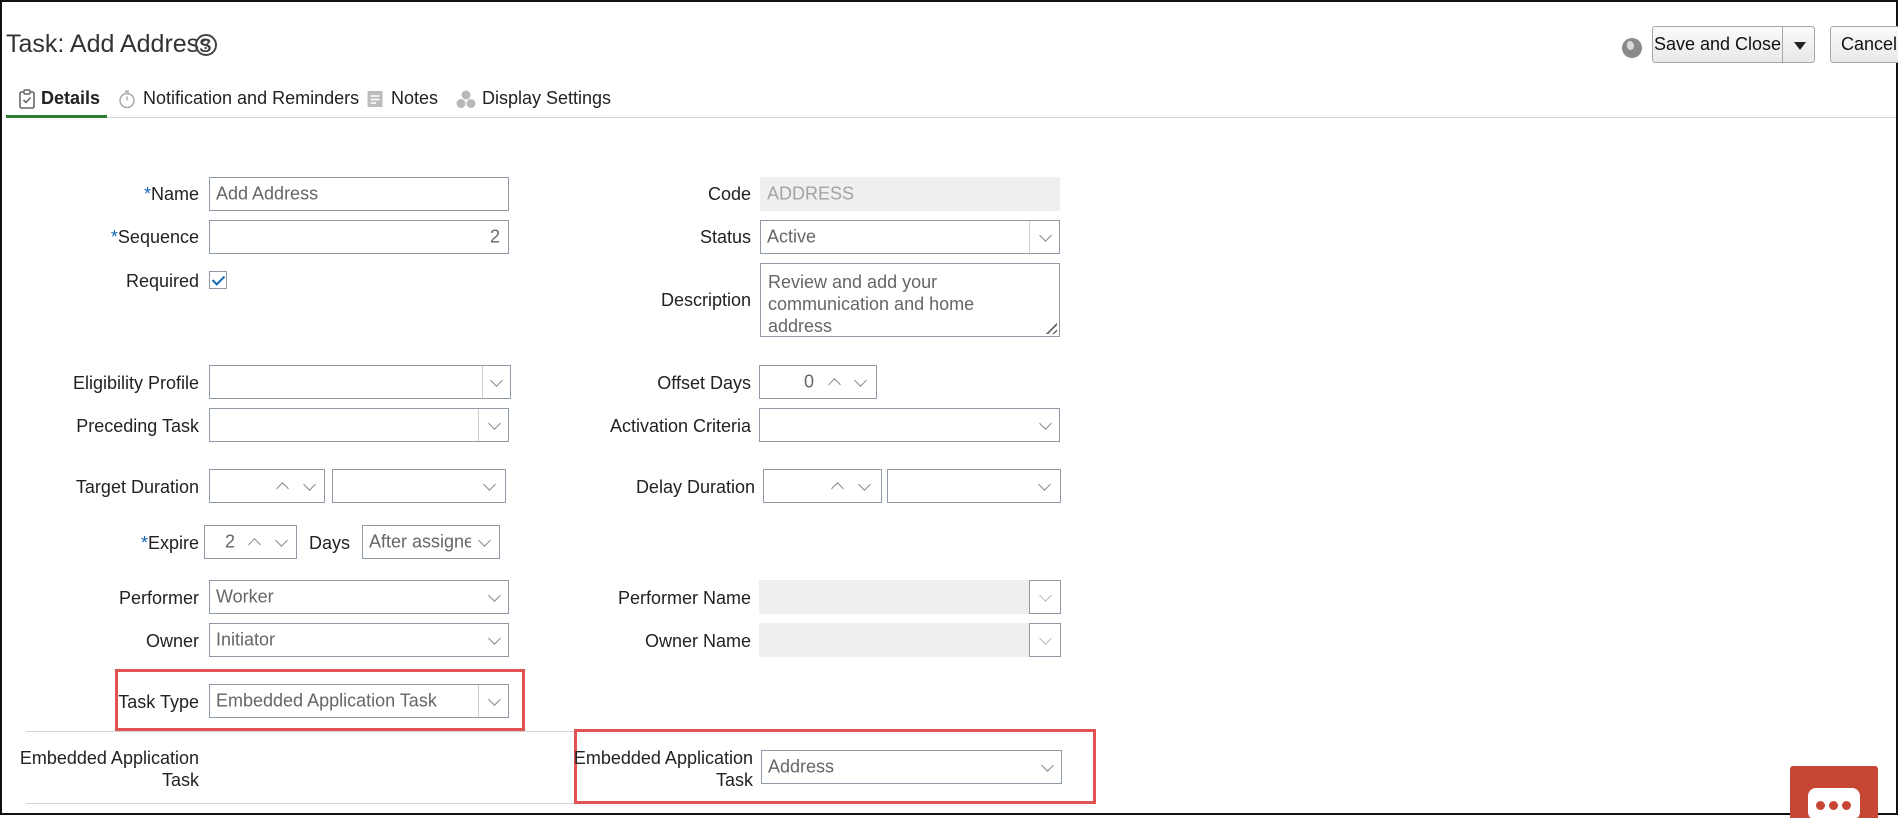 This screenshot has width=1898, height=820. Describe the element at coordinates (300, 803) in the screenshot. I see `section-divider-left-bottom` at that location.